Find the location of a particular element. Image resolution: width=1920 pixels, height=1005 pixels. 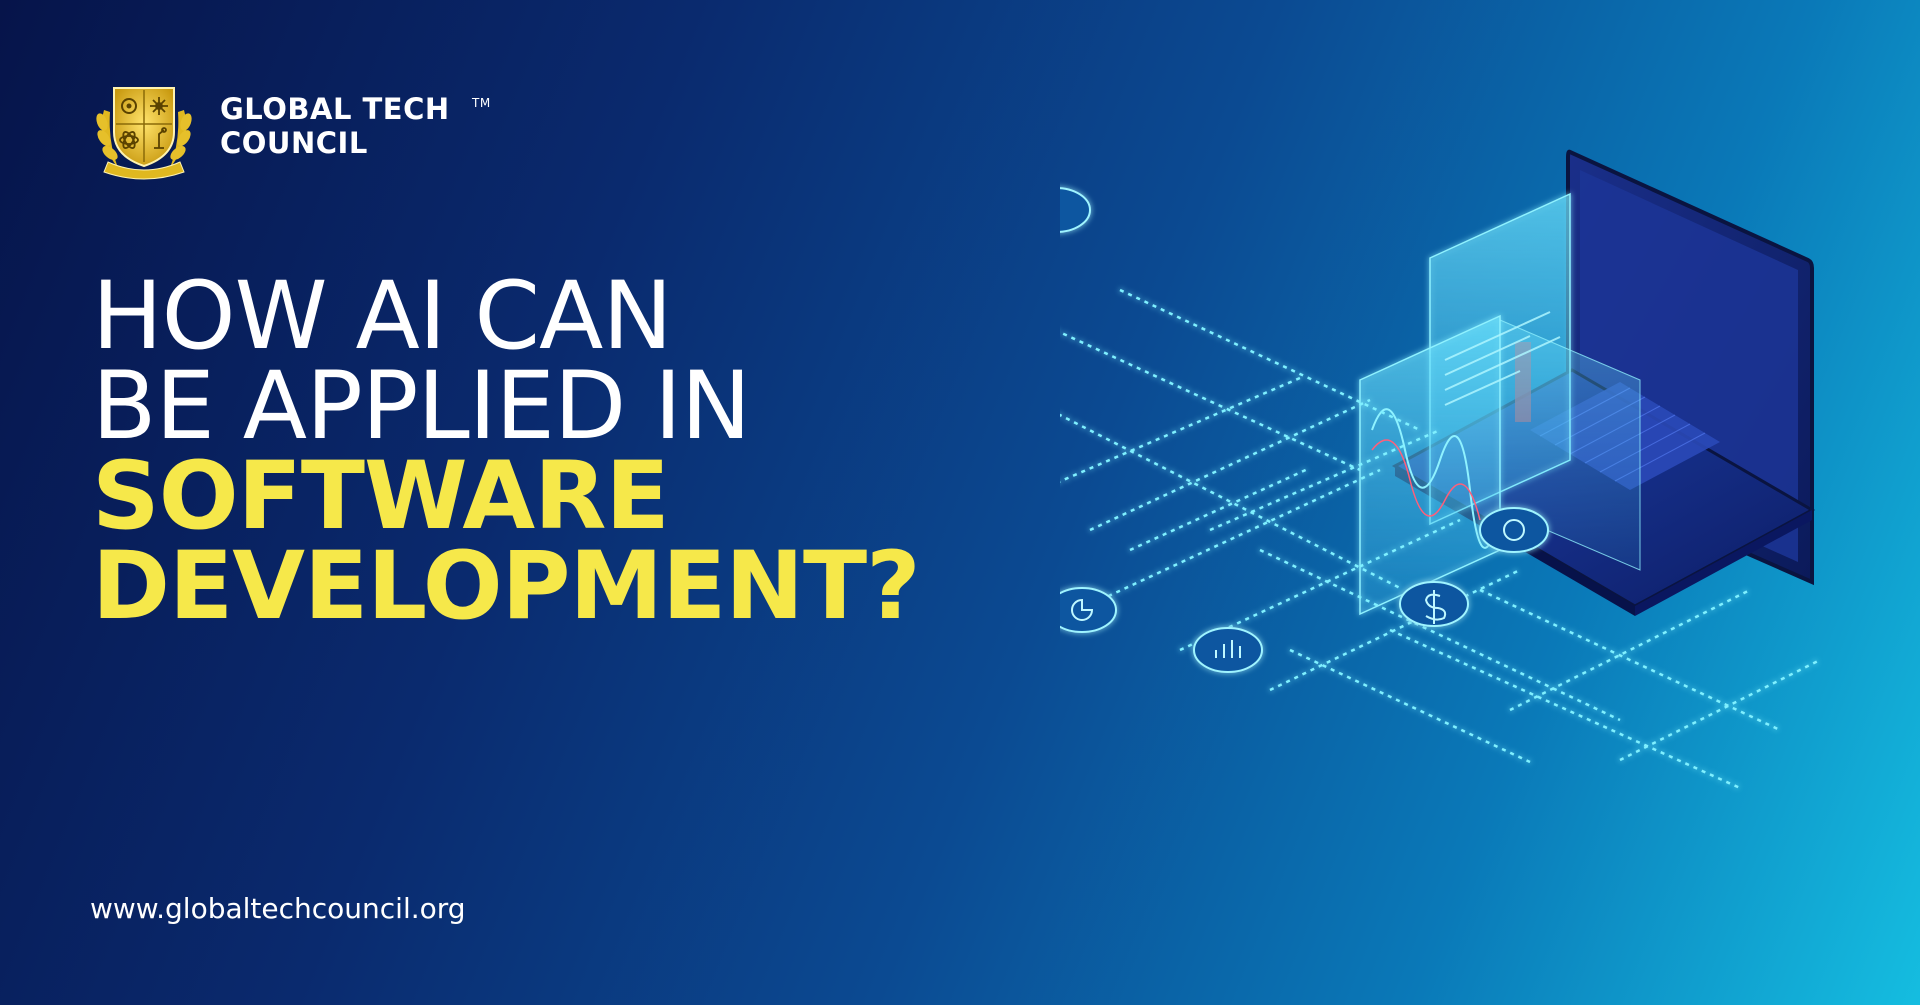

holo-panel-front is located at coordinates (1430, 465).